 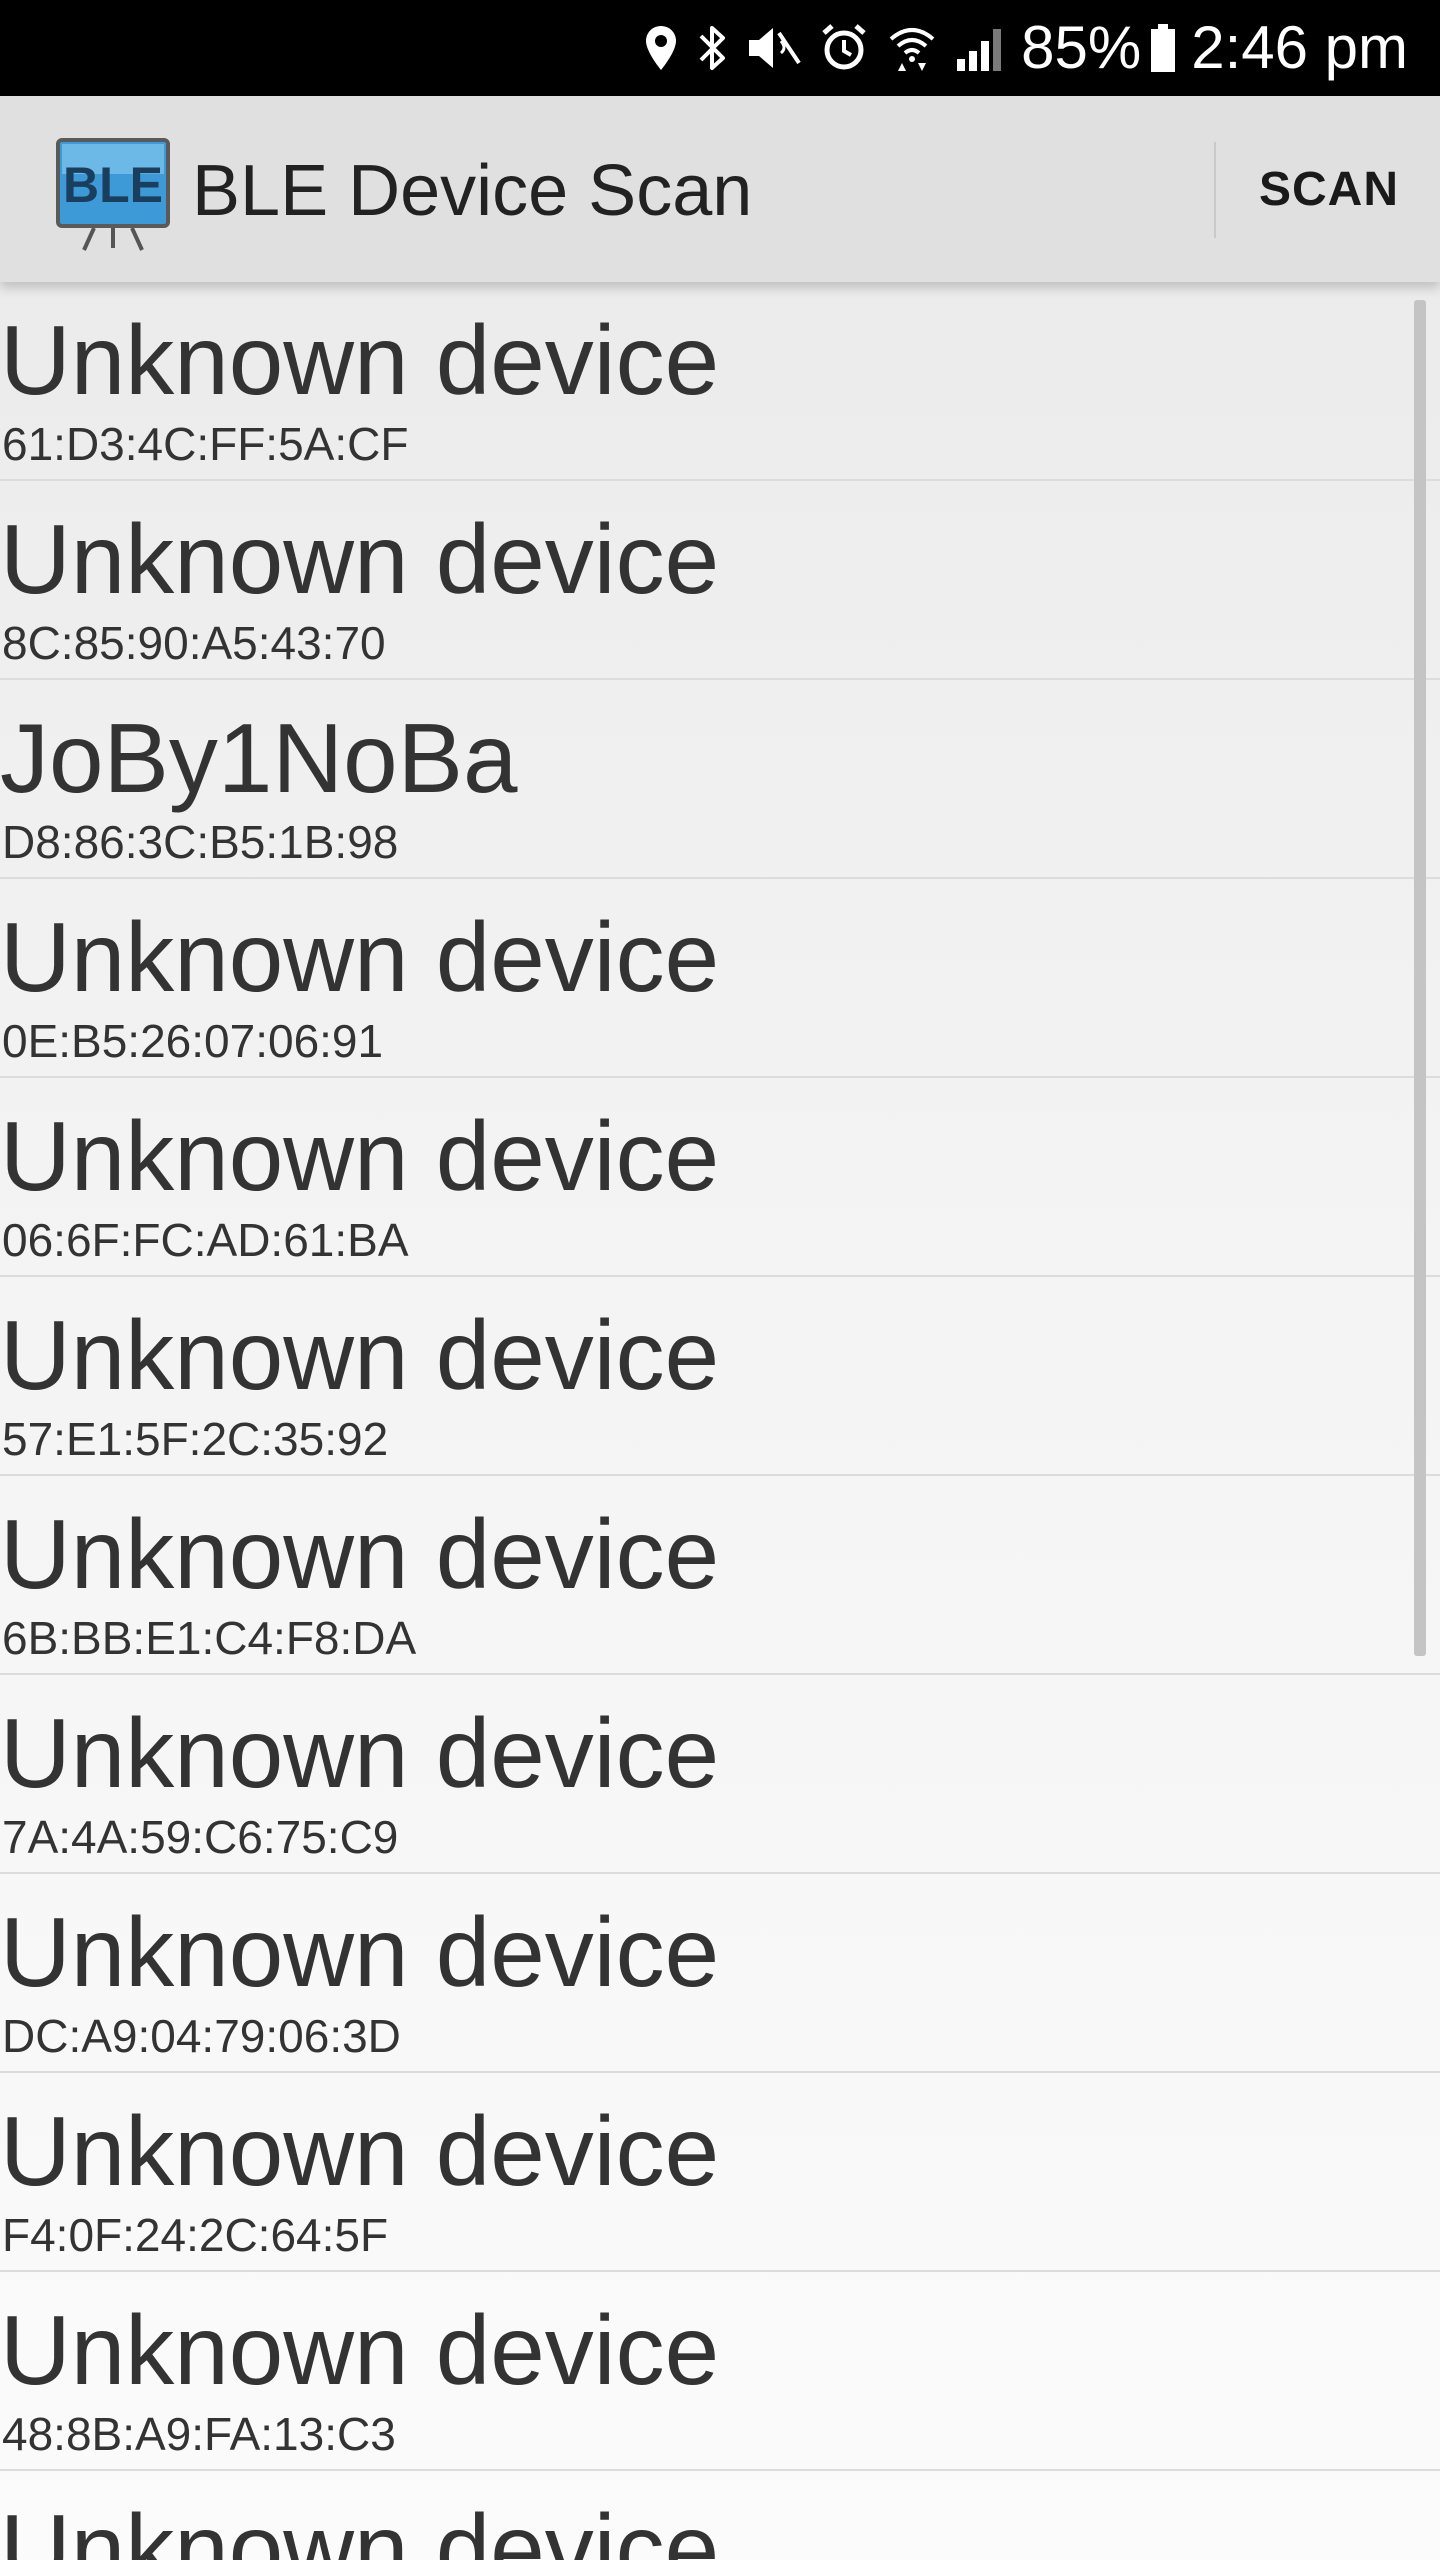 I want to click on battery-percent: 85%, so click(x=1081, y=47).